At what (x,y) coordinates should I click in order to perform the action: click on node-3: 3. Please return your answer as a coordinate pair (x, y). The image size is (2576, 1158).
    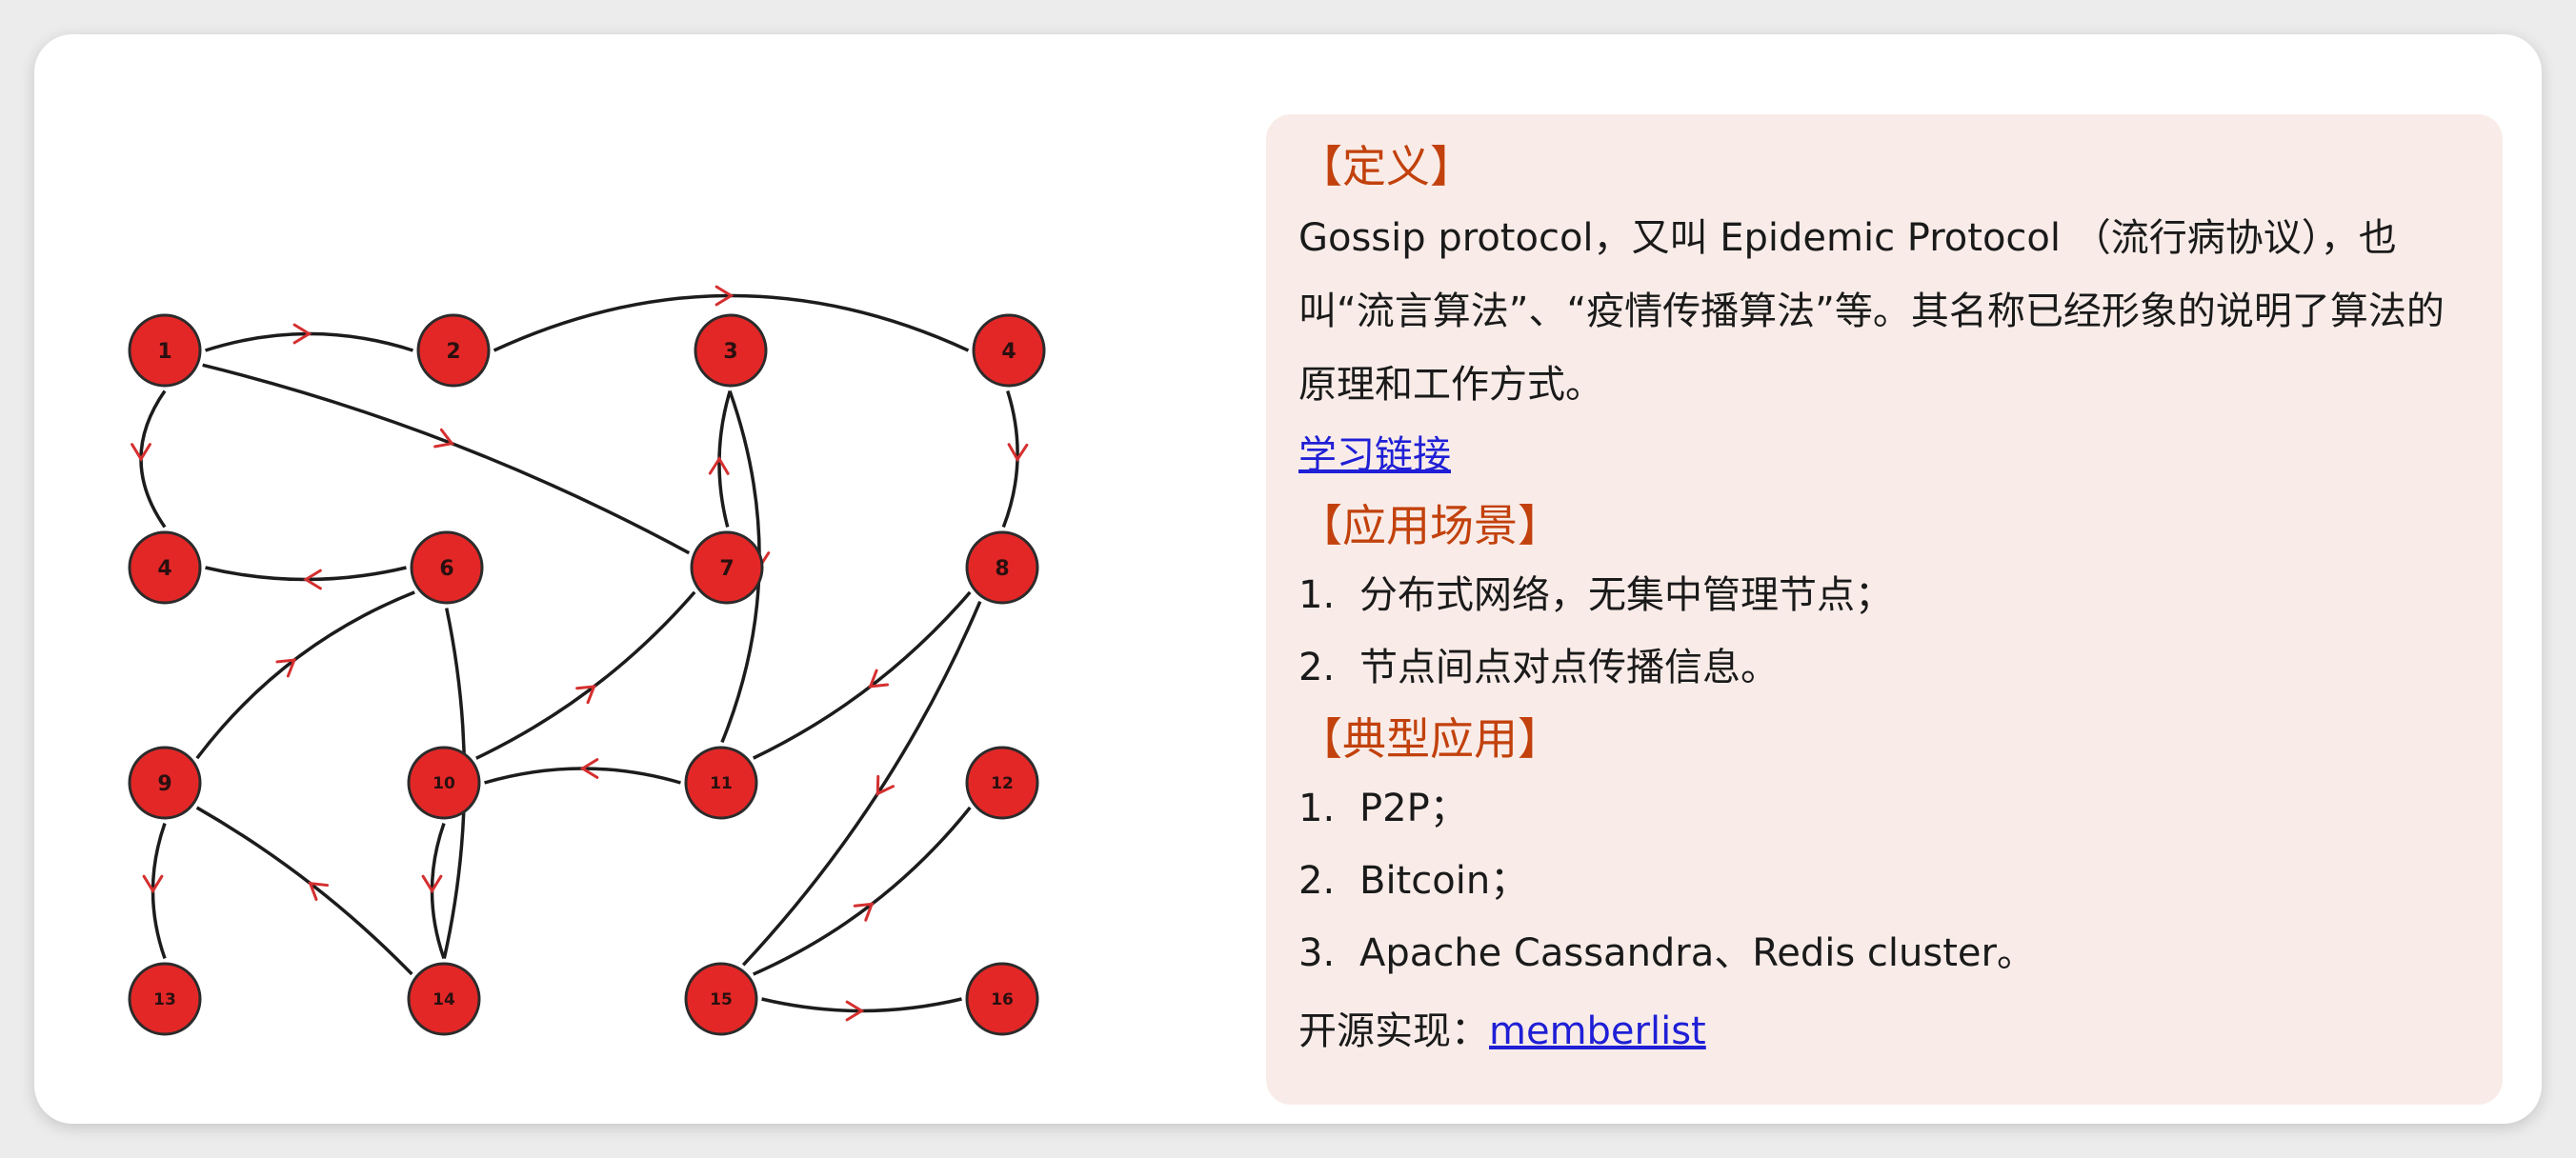
    Looking at the image, I should click on (731, 350).